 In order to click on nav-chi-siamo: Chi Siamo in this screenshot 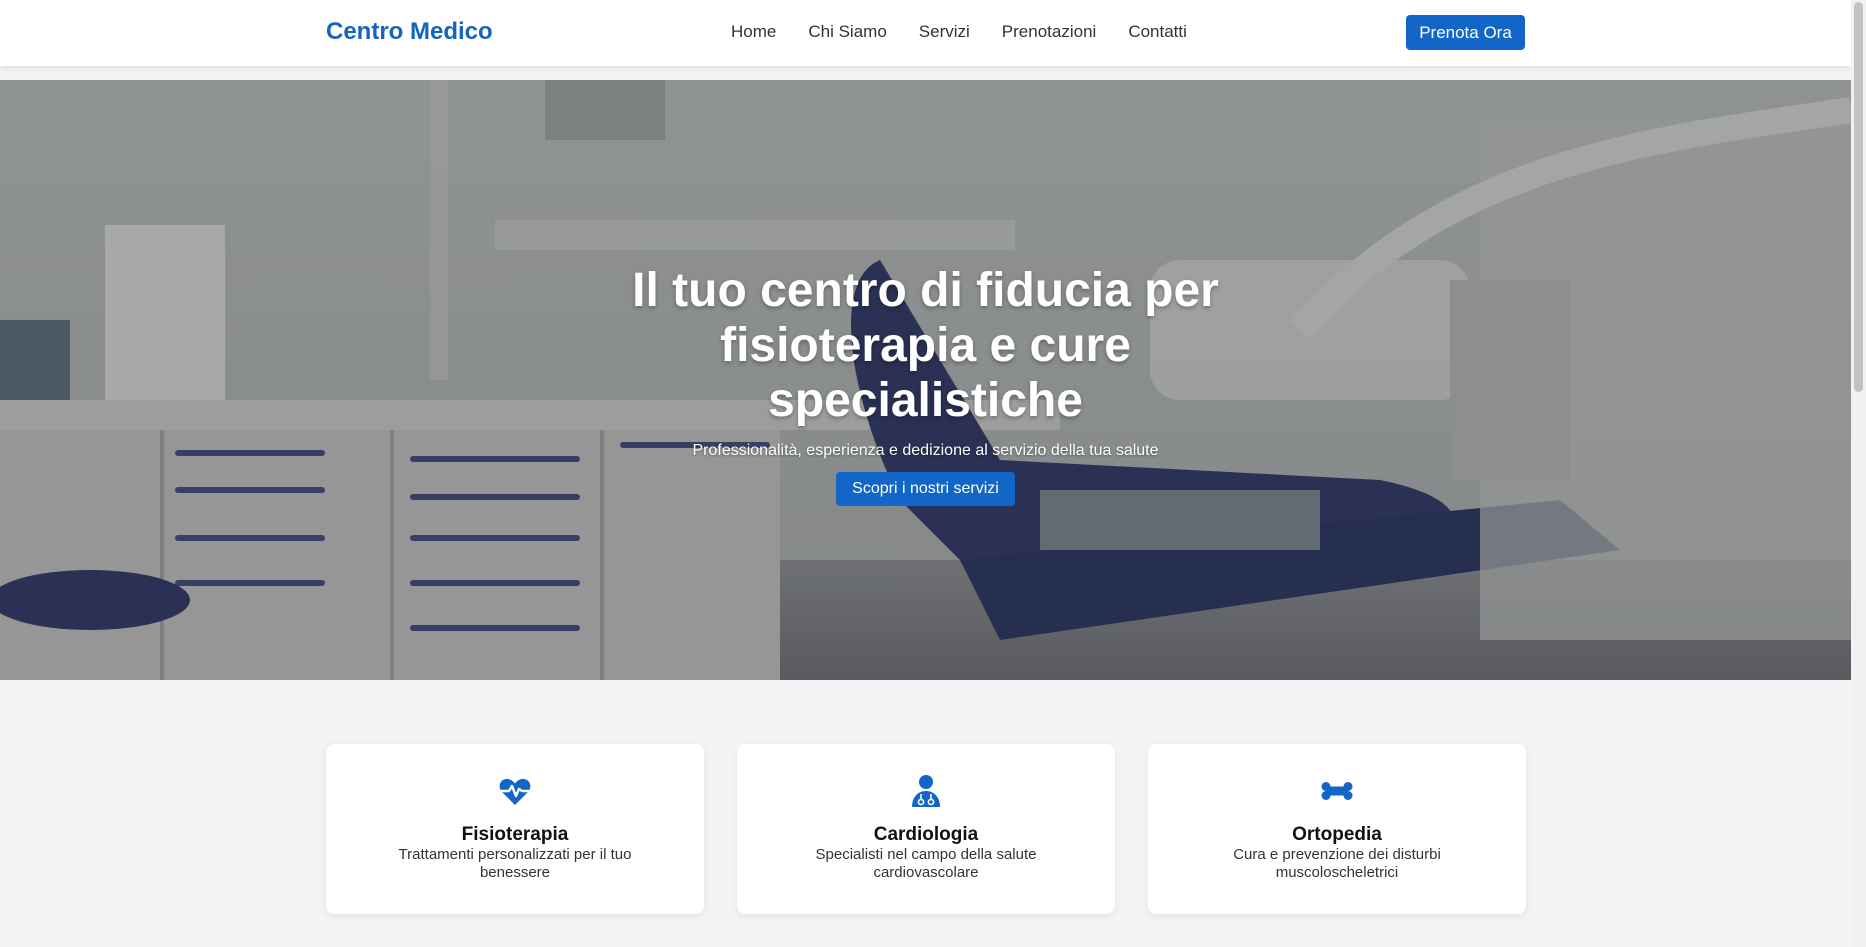, I will do `click(847, 32)`.